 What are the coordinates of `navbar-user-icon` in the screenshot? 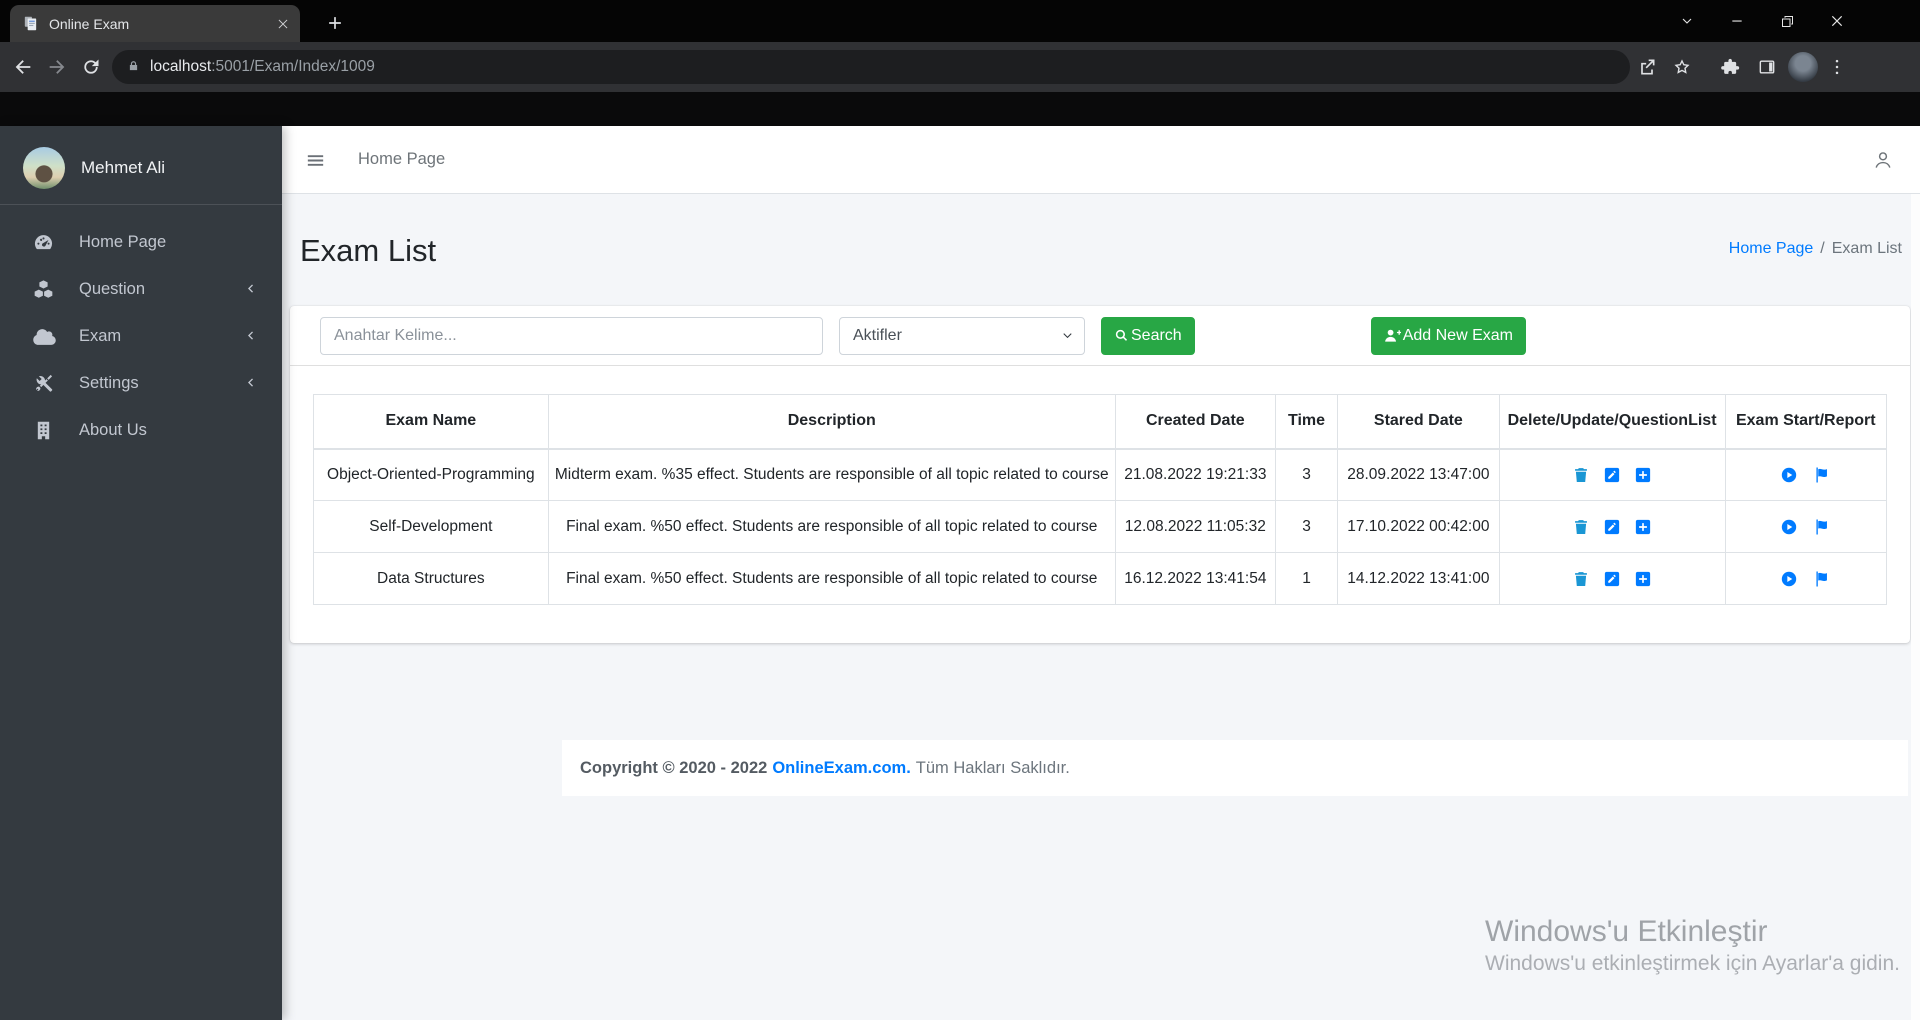 It's located at (1883, 160).